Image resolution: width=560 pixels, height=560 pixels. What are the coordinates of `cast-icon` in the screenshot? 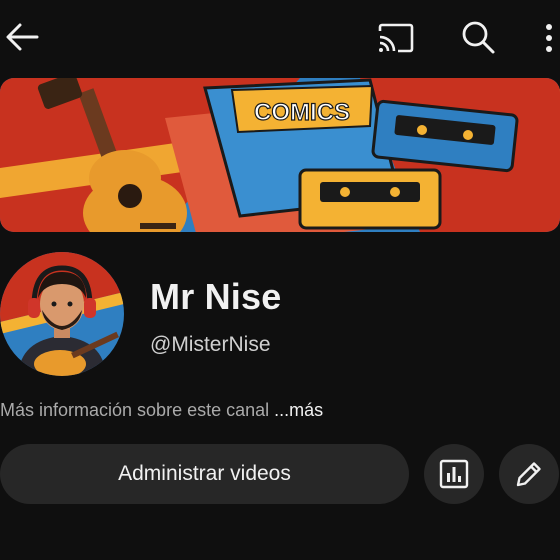 It's located at (396, 38).